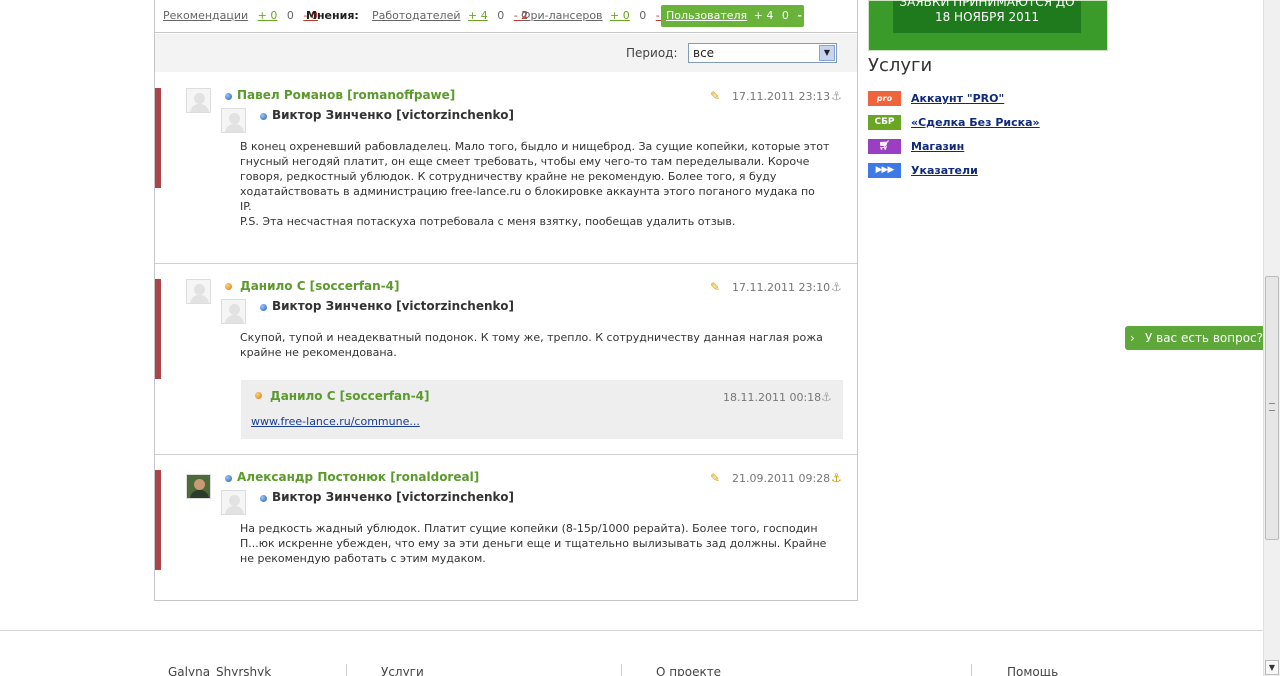 The height and width of the screenshot is (676, 1280). Describe the element at coordinates (1272, 667) in the screenshot. I see `scroll-down-arrow-icon: ▼` at that location.